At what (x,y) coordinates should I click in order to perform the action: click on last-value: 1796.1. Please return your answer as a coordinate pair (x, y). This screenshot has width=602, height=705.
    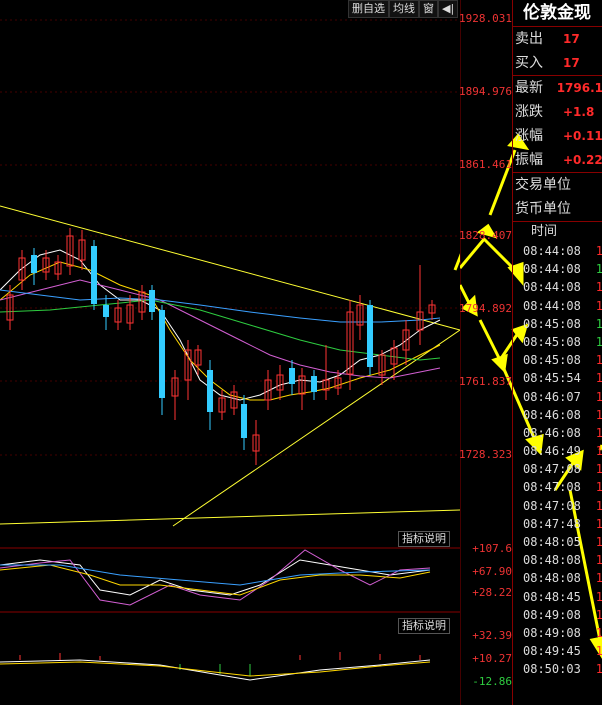
    Looking at the image, I should click on (579, 88).